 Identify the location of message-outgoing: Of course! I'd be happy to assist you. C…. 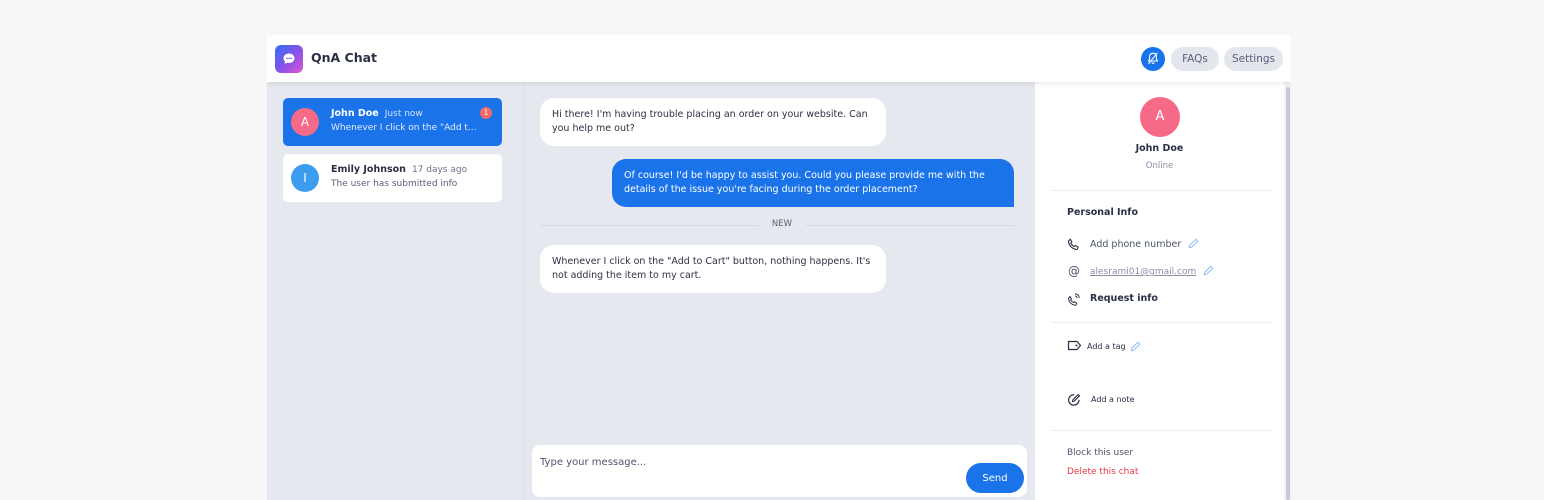
(813, 183).